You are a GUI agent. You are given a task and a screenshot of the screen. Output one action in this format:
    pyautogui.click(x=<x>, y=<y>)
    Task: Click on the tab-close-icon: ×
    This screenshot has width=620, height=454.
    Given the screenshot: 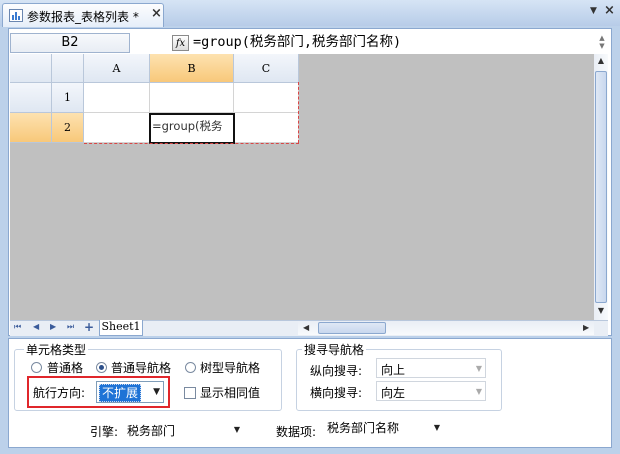 What is the action you would take?
    pyautogui.click(x=156, y=13)
    